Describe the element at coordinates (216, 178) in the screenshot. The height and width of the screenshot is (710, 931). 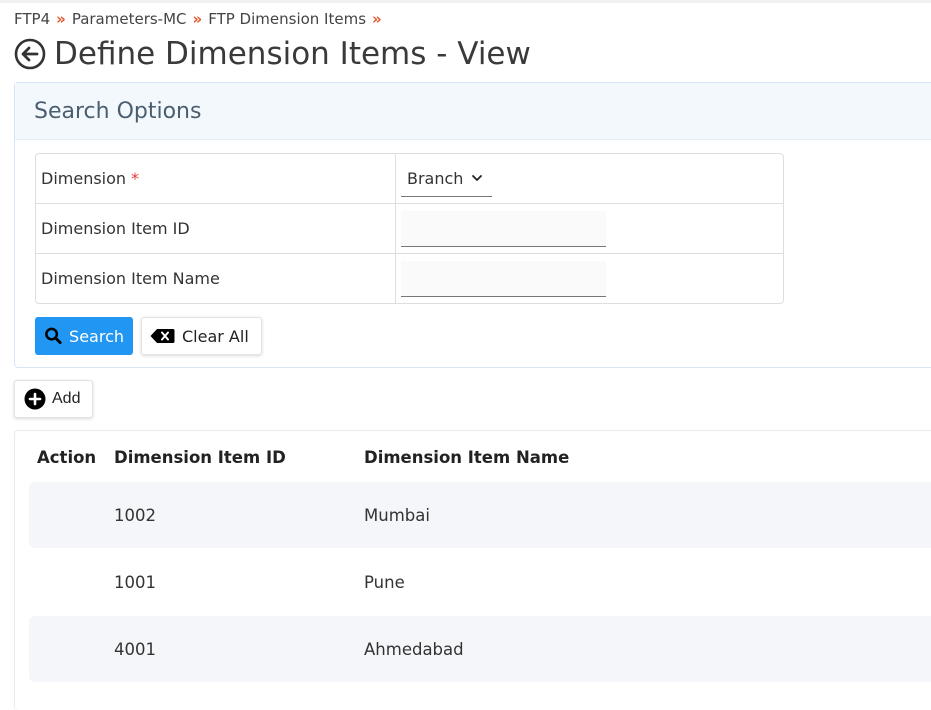
I see `dimension-label: Dimension *` at that location.